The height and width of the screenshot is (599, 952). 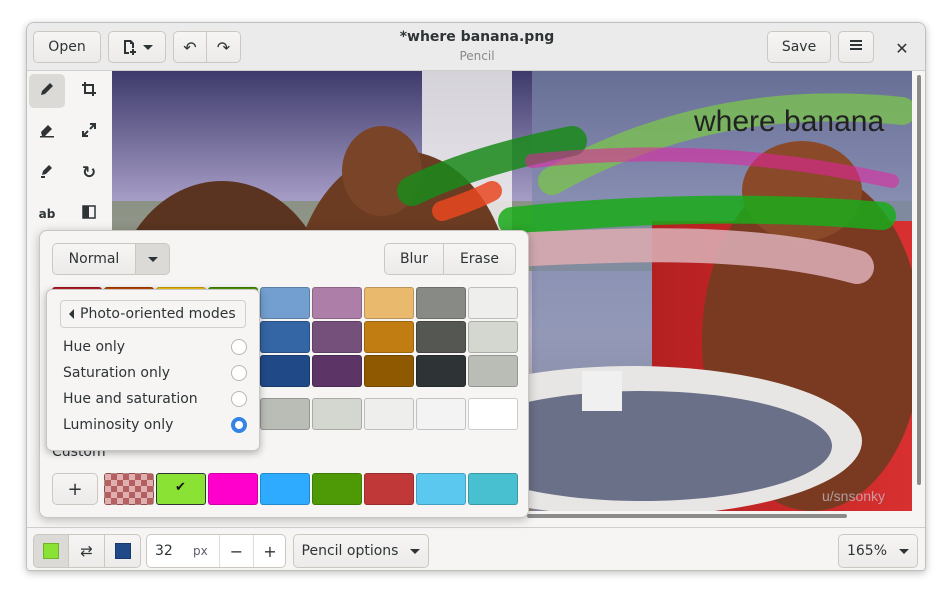 What do you see at coordinates (350, 551) in the screenshot?
I see `tool-options-label: Pencil options` at bounding box center [350, 551].